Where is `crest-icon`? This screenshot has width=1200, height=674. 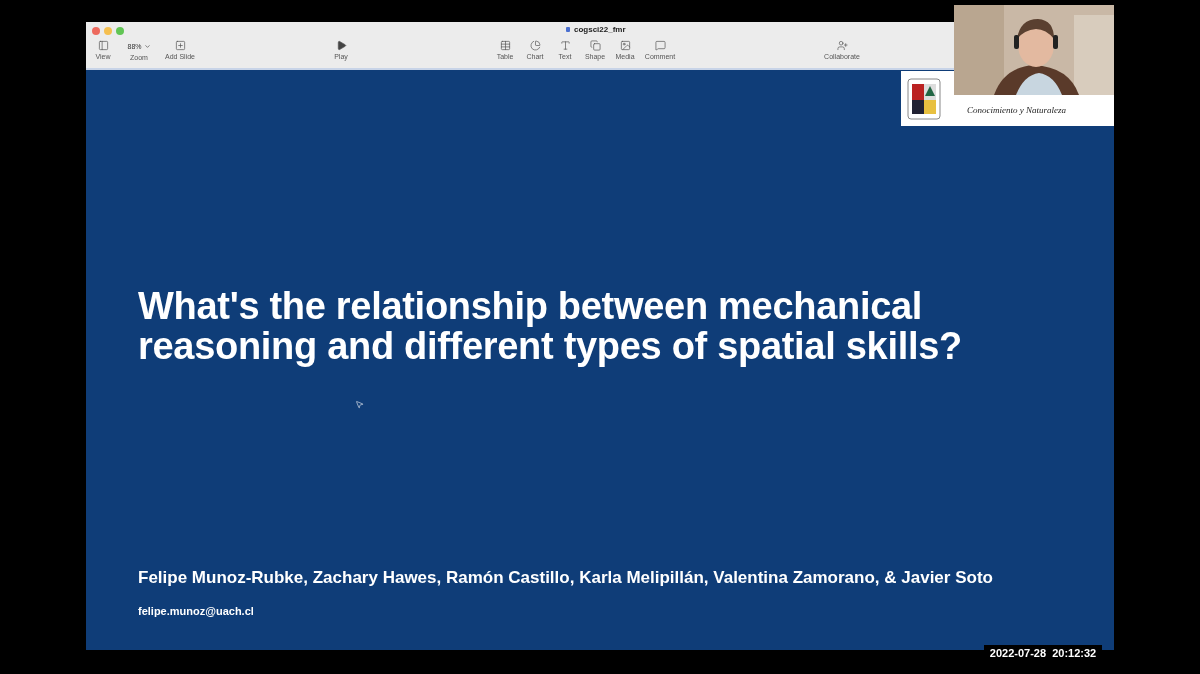 crest-icon is located at coordinates (924, 98).